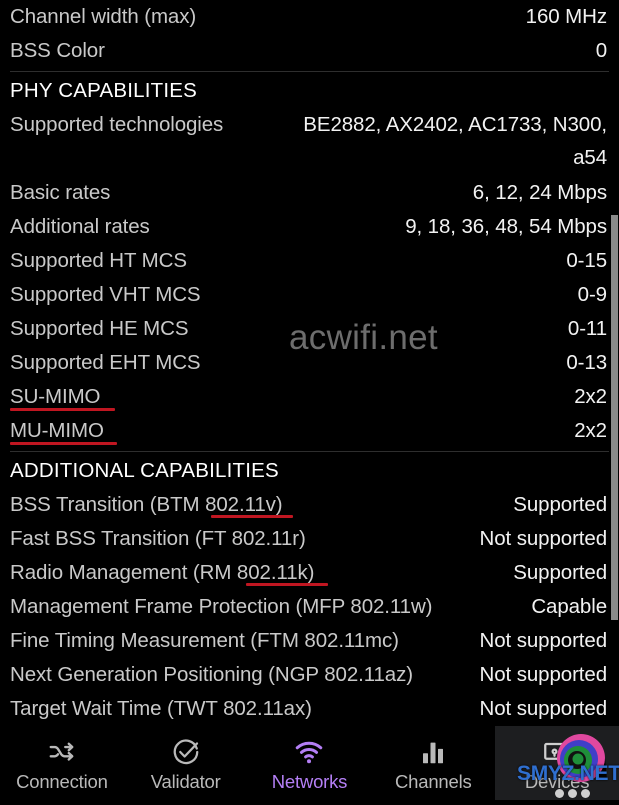  Describe the element at coordinates (309, 91) in the screenshot. I see `section-header-phy: PHY CAPABILITIES` at that location.